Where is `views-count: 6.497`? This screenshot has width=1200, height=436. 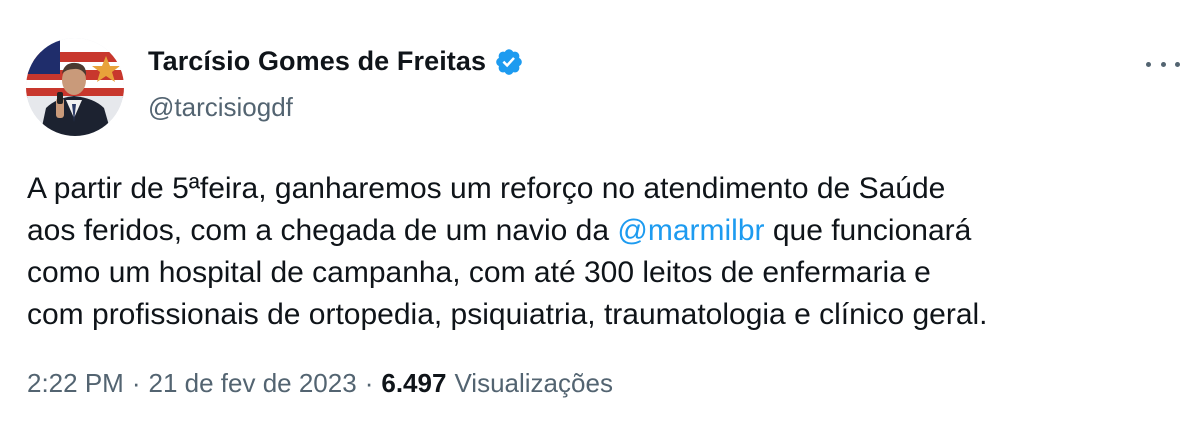 views-count: 6.497 is located at coordinates (414, 383).